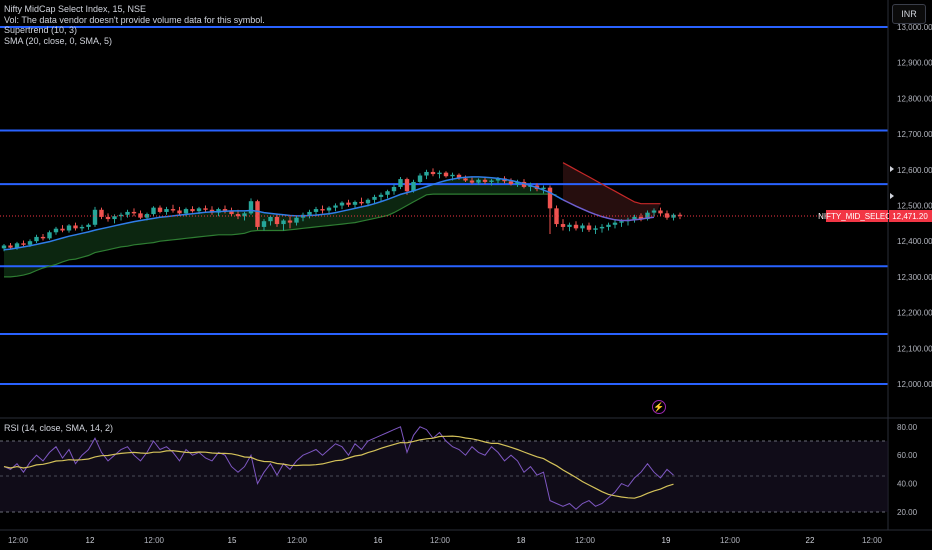 This screenshot has height=550, width=932. Describe the element at coordinates (914, 206) in the screenshot. I see `price-tick-label: 12,500.00` at that location.